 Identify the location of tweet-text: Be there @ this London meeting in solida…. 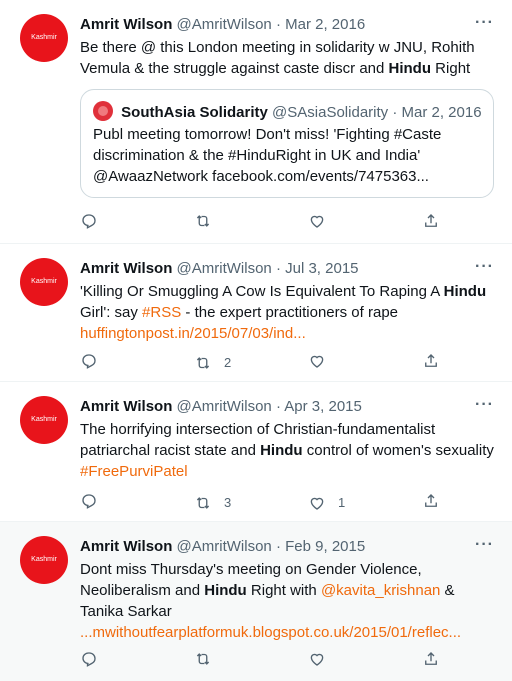
(290, 58).